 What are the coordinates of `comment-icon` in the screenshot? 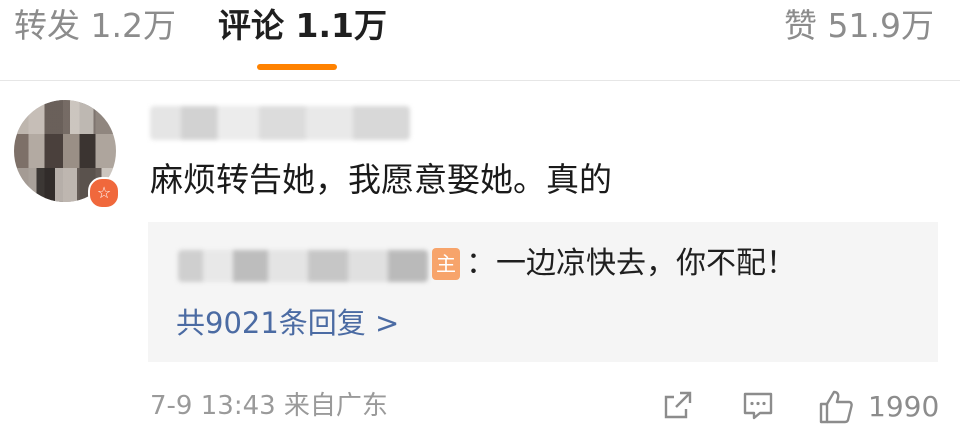 It's located at (758, 406).